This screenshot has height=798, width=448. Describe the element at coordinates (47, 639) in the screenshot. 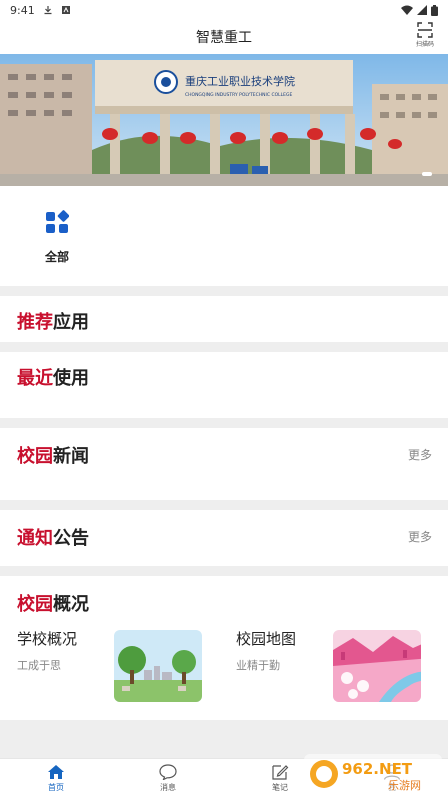

I see `overview-item-title: 学校概况` at that location.